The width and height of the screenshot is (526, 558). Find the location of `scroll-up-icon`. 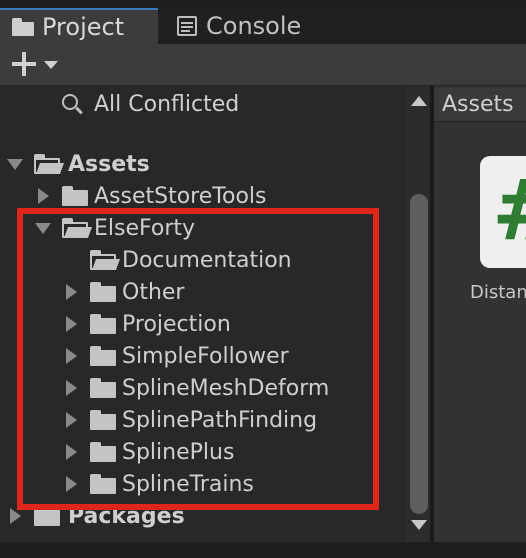

scroll-up-icon is located at coordinates (419, 101).